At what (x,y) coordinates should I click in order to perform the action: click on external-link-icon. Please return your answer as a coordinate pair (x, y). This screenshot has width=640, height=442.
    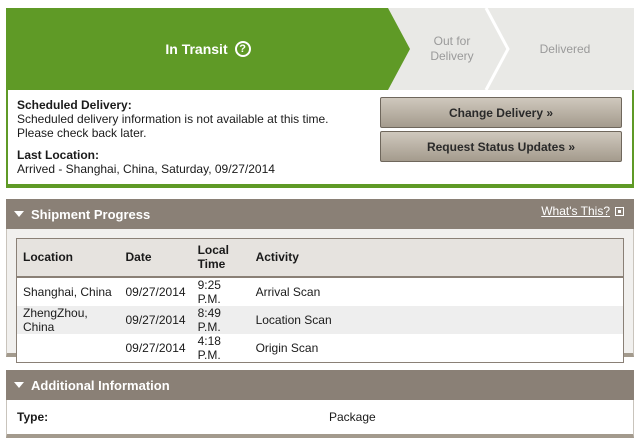
    Looking at the image, I should click on (619, 211).